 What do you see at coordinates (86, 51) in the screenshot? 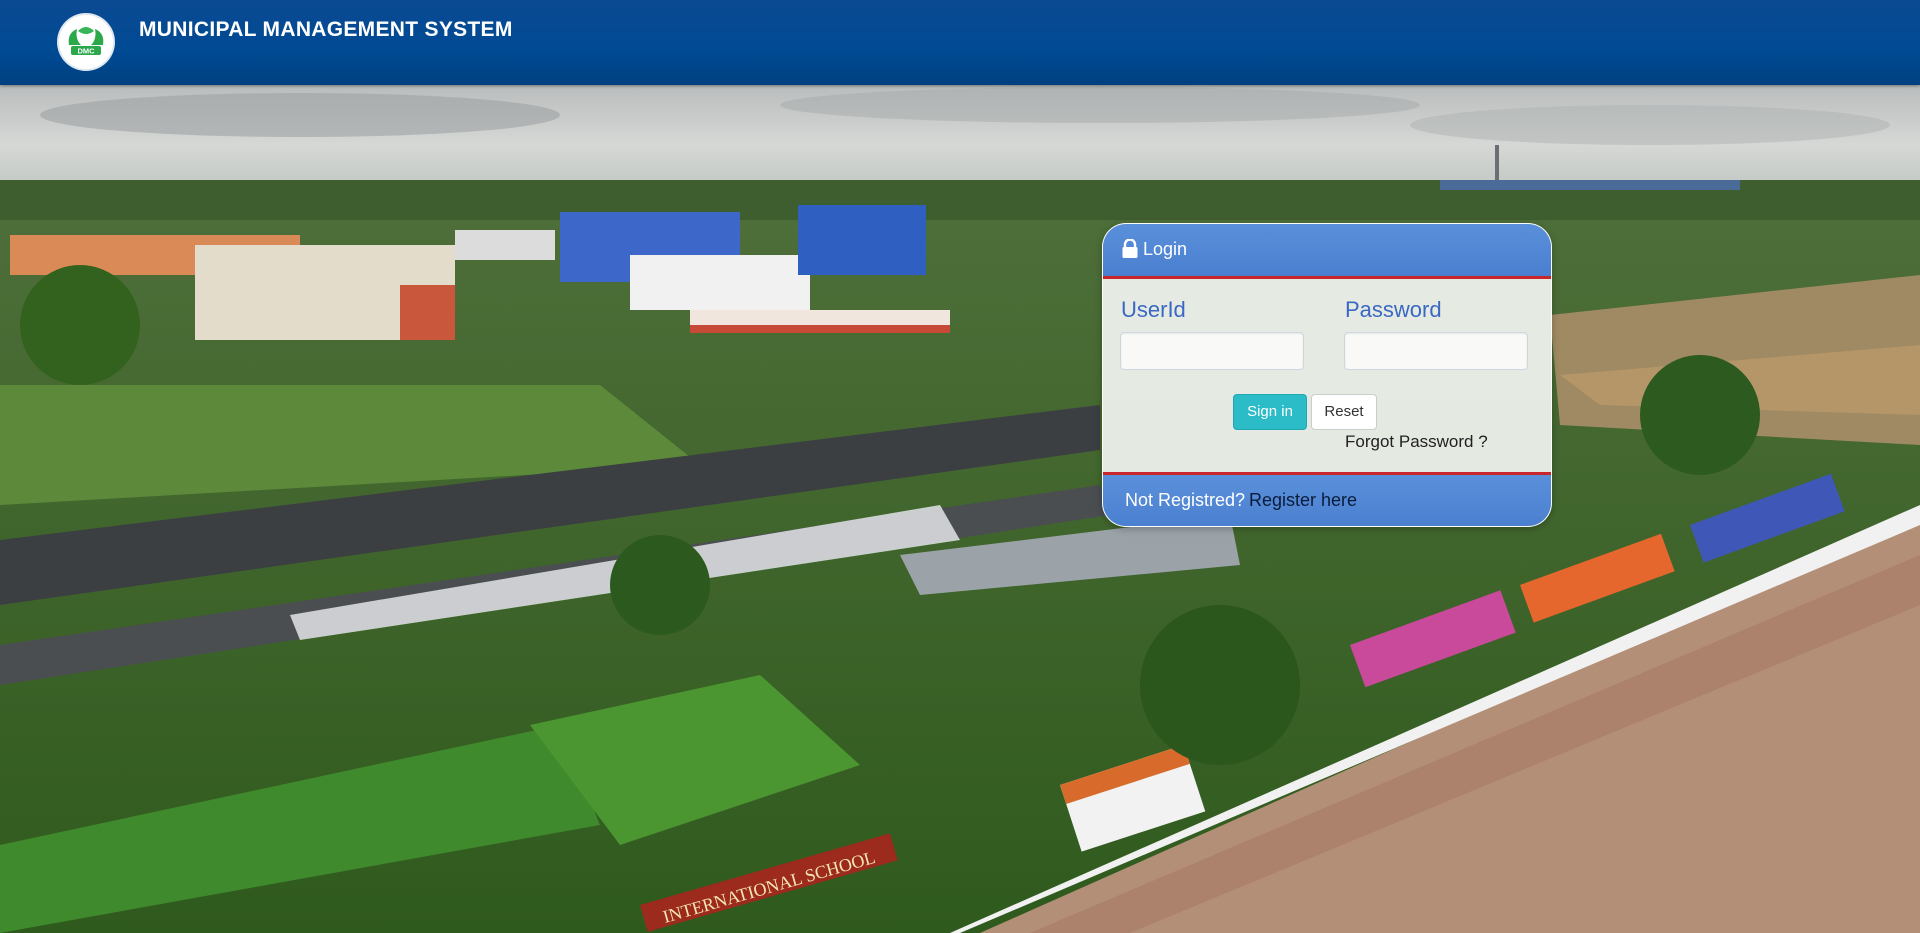
I see `logo-text: DMC` at bounding box center [86, 51].